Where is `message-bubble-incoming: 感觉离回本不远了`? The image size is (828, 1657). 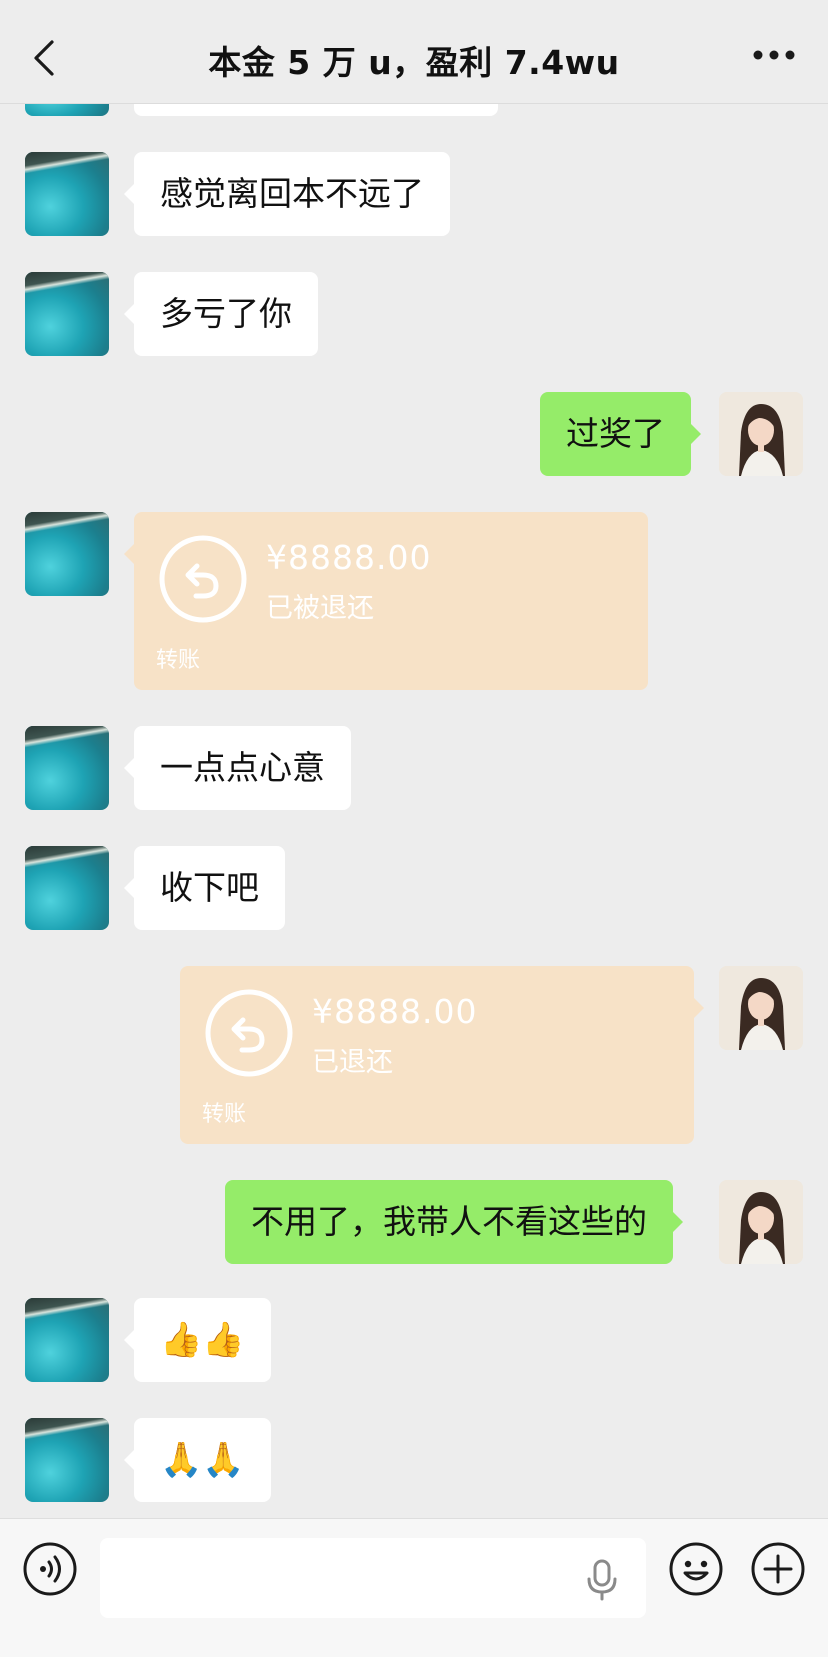 message-bubble-incoming: 感觉离回本不远了 is located at coordinates (287, 194).